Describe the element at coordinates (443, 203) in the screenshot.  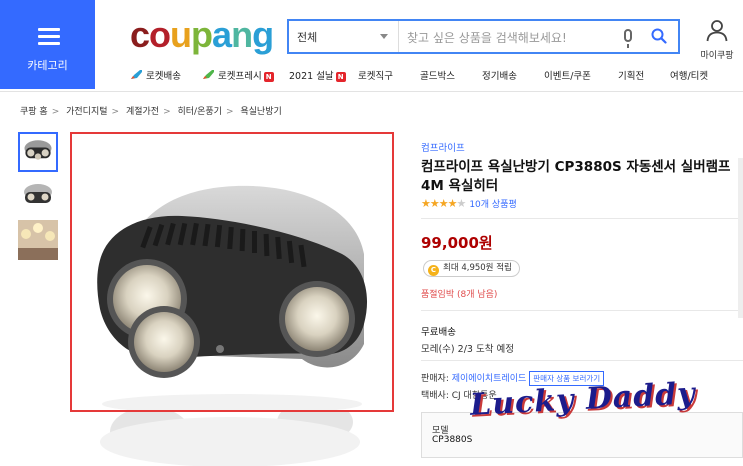
I see `star-rating-icon: ★★★★★` at that location.